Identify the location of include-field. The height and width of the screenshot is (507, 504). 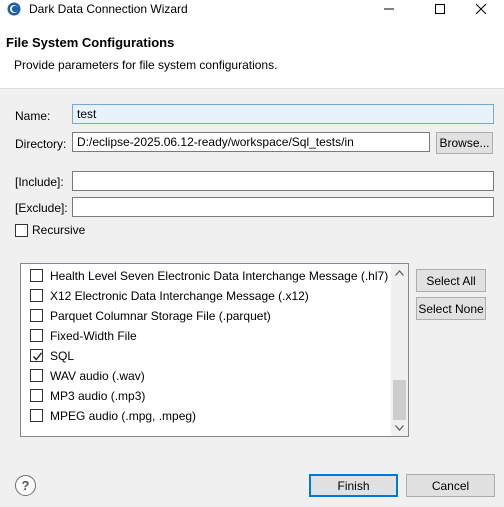
(283, 181).